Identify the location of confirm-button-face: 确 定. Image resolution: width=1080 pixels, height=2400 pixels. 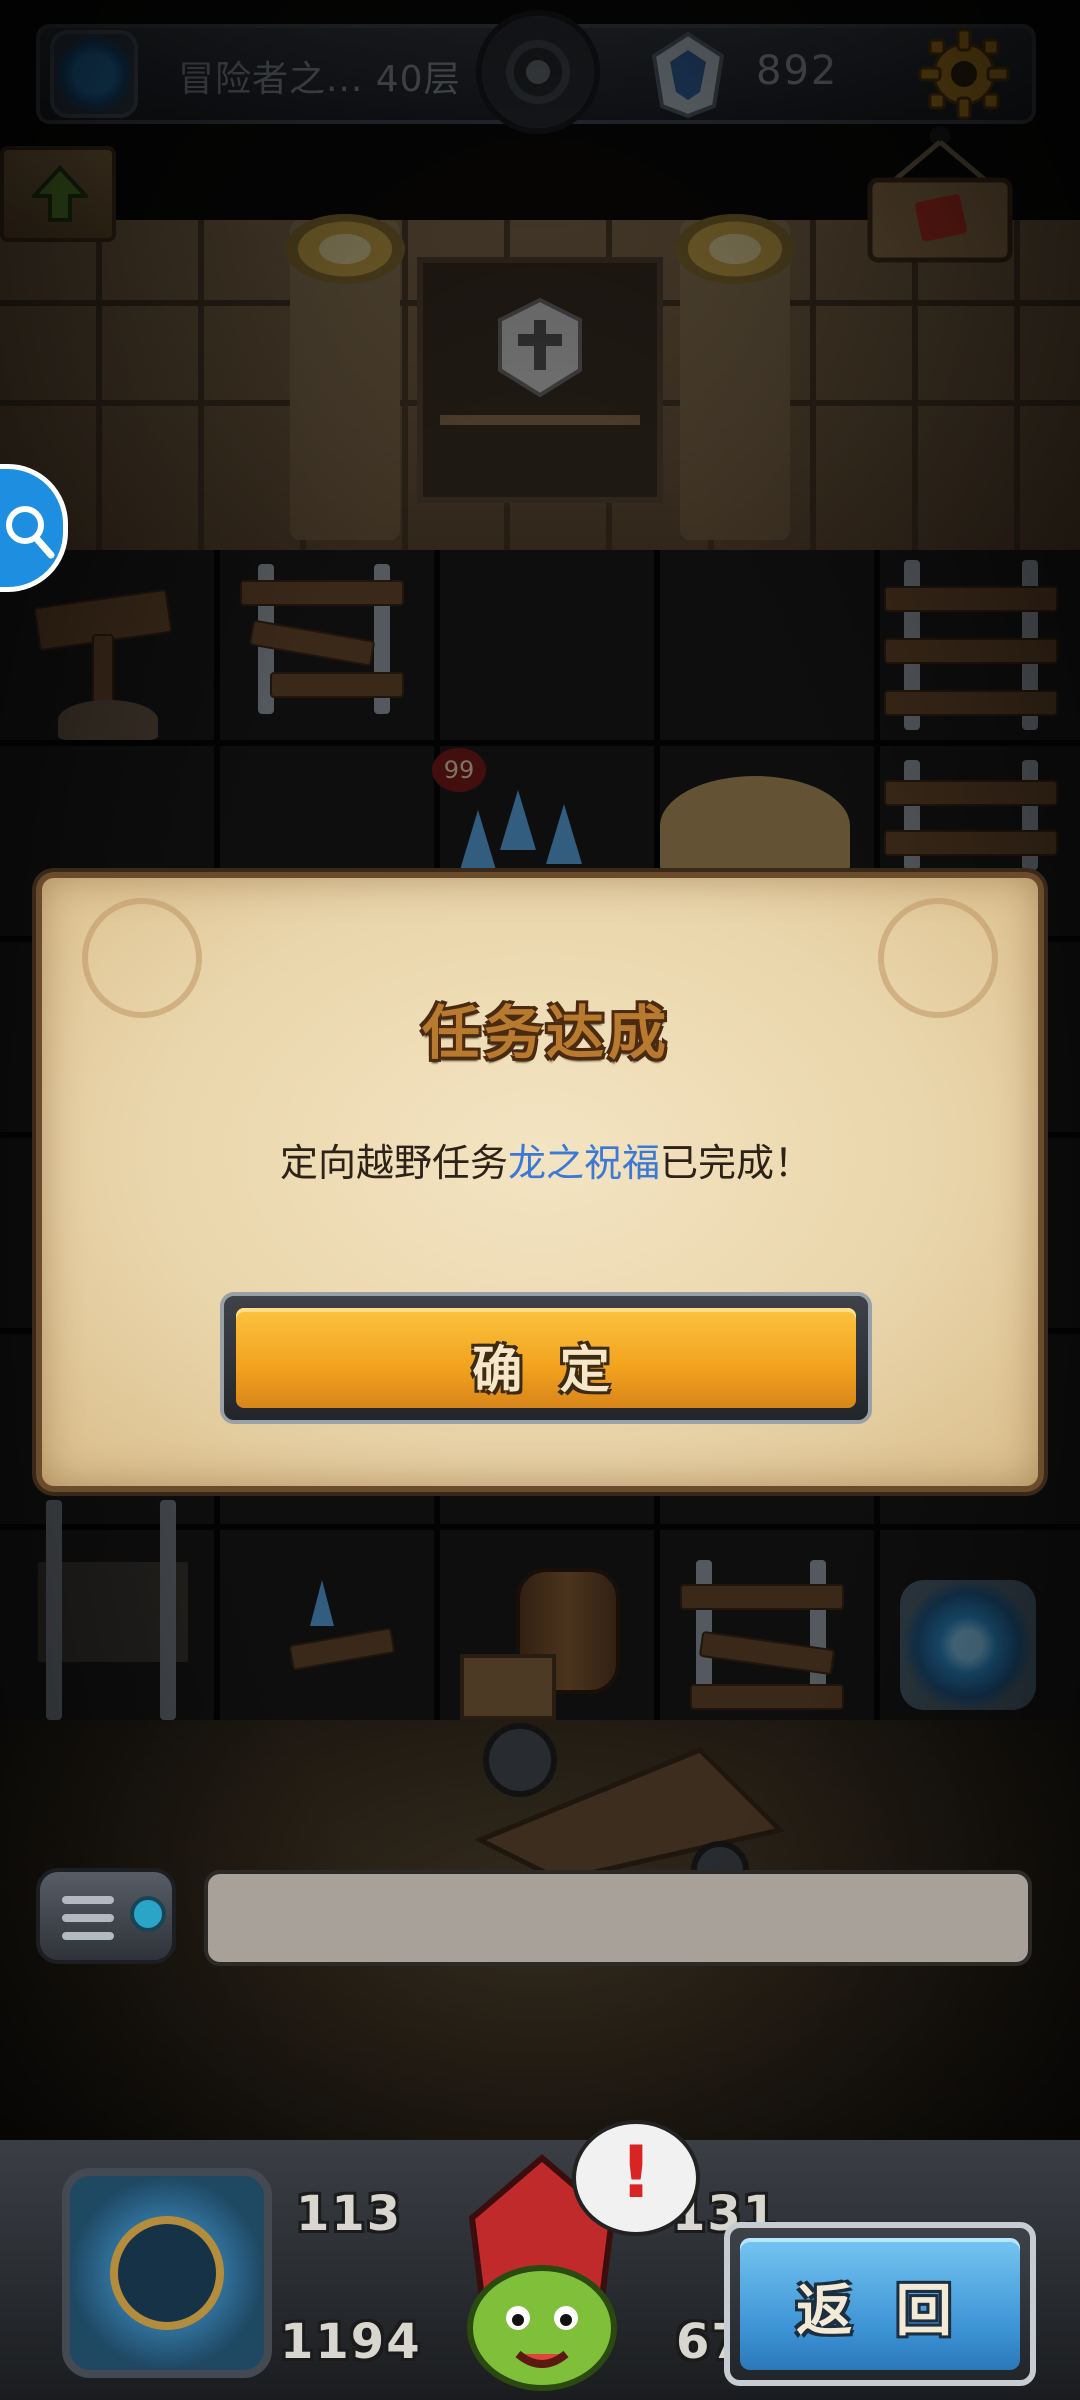
(546, 1358).